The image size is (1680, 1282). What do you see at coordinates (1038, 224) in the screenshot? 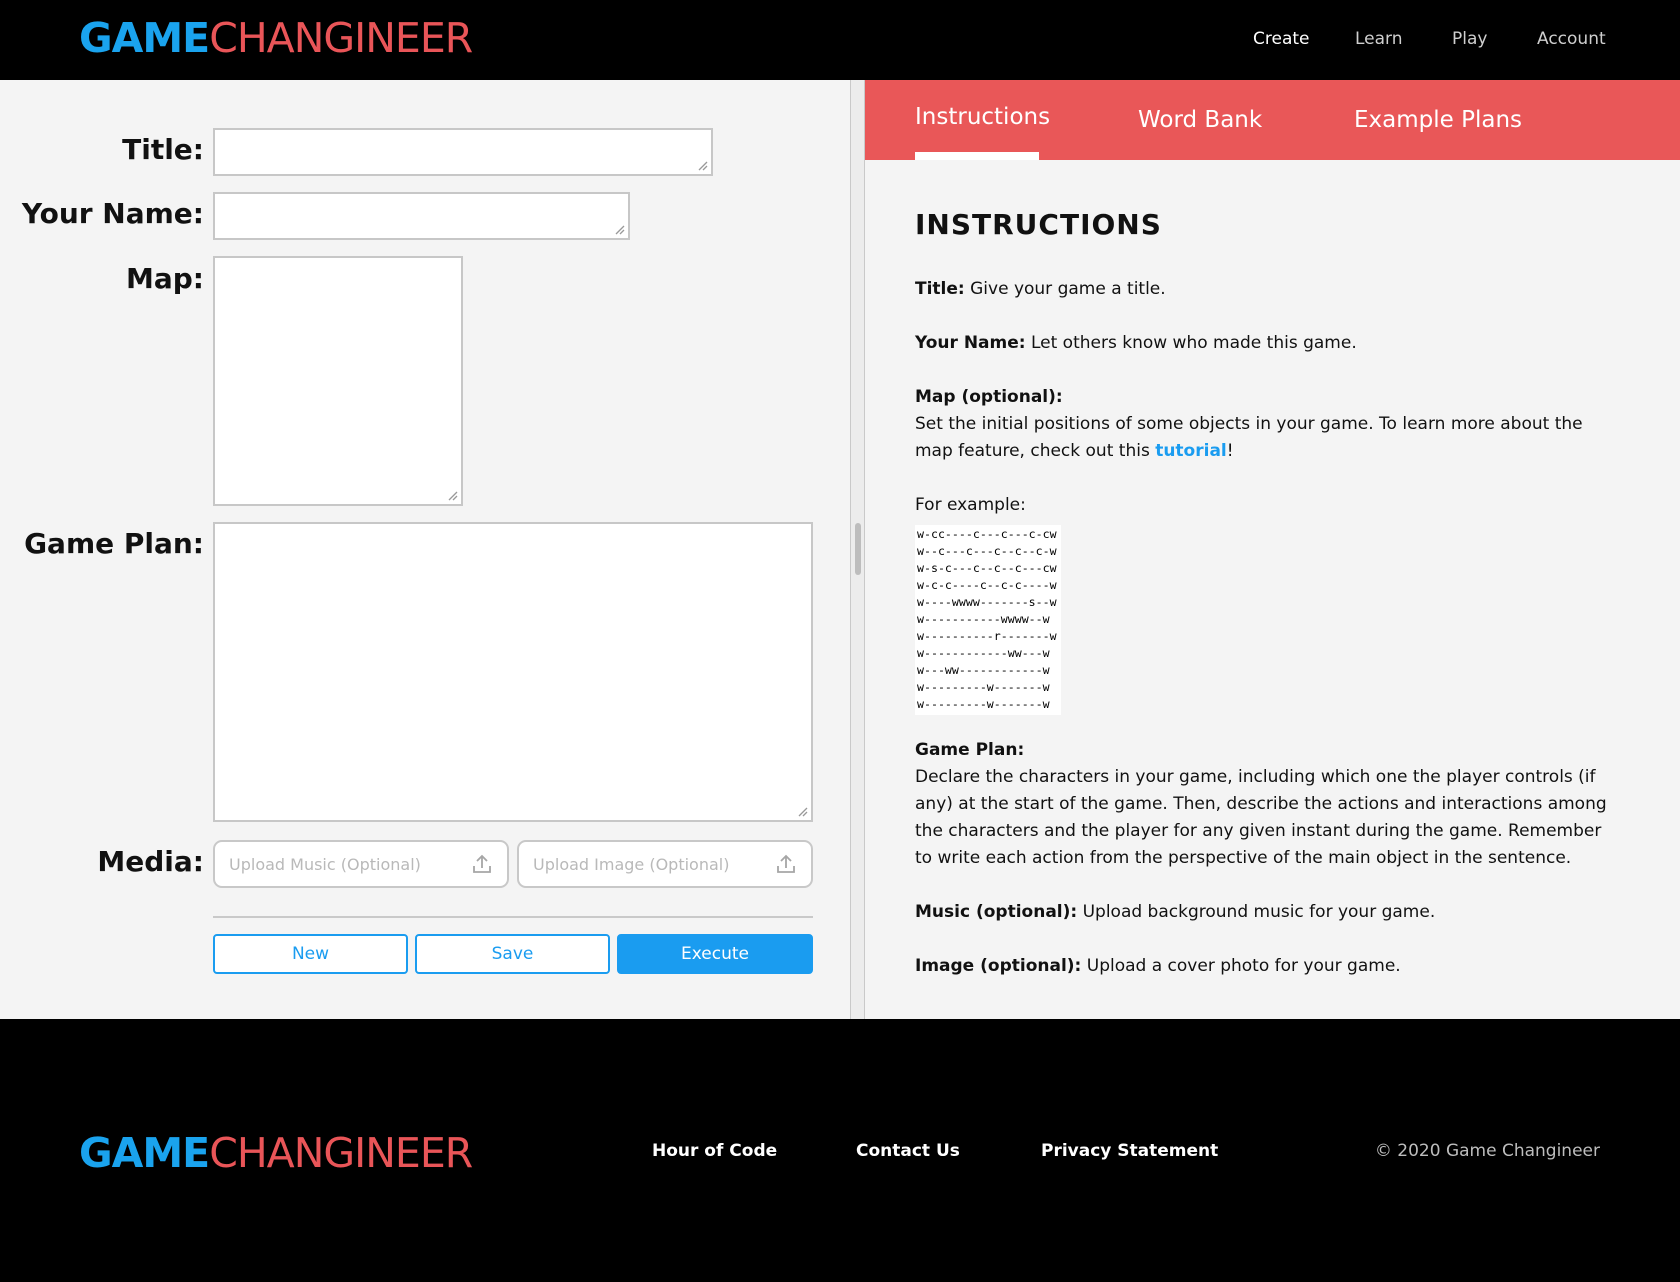
I see `instructions-heading: INSTRUCTIONS` at bounding box center [1038, 224].